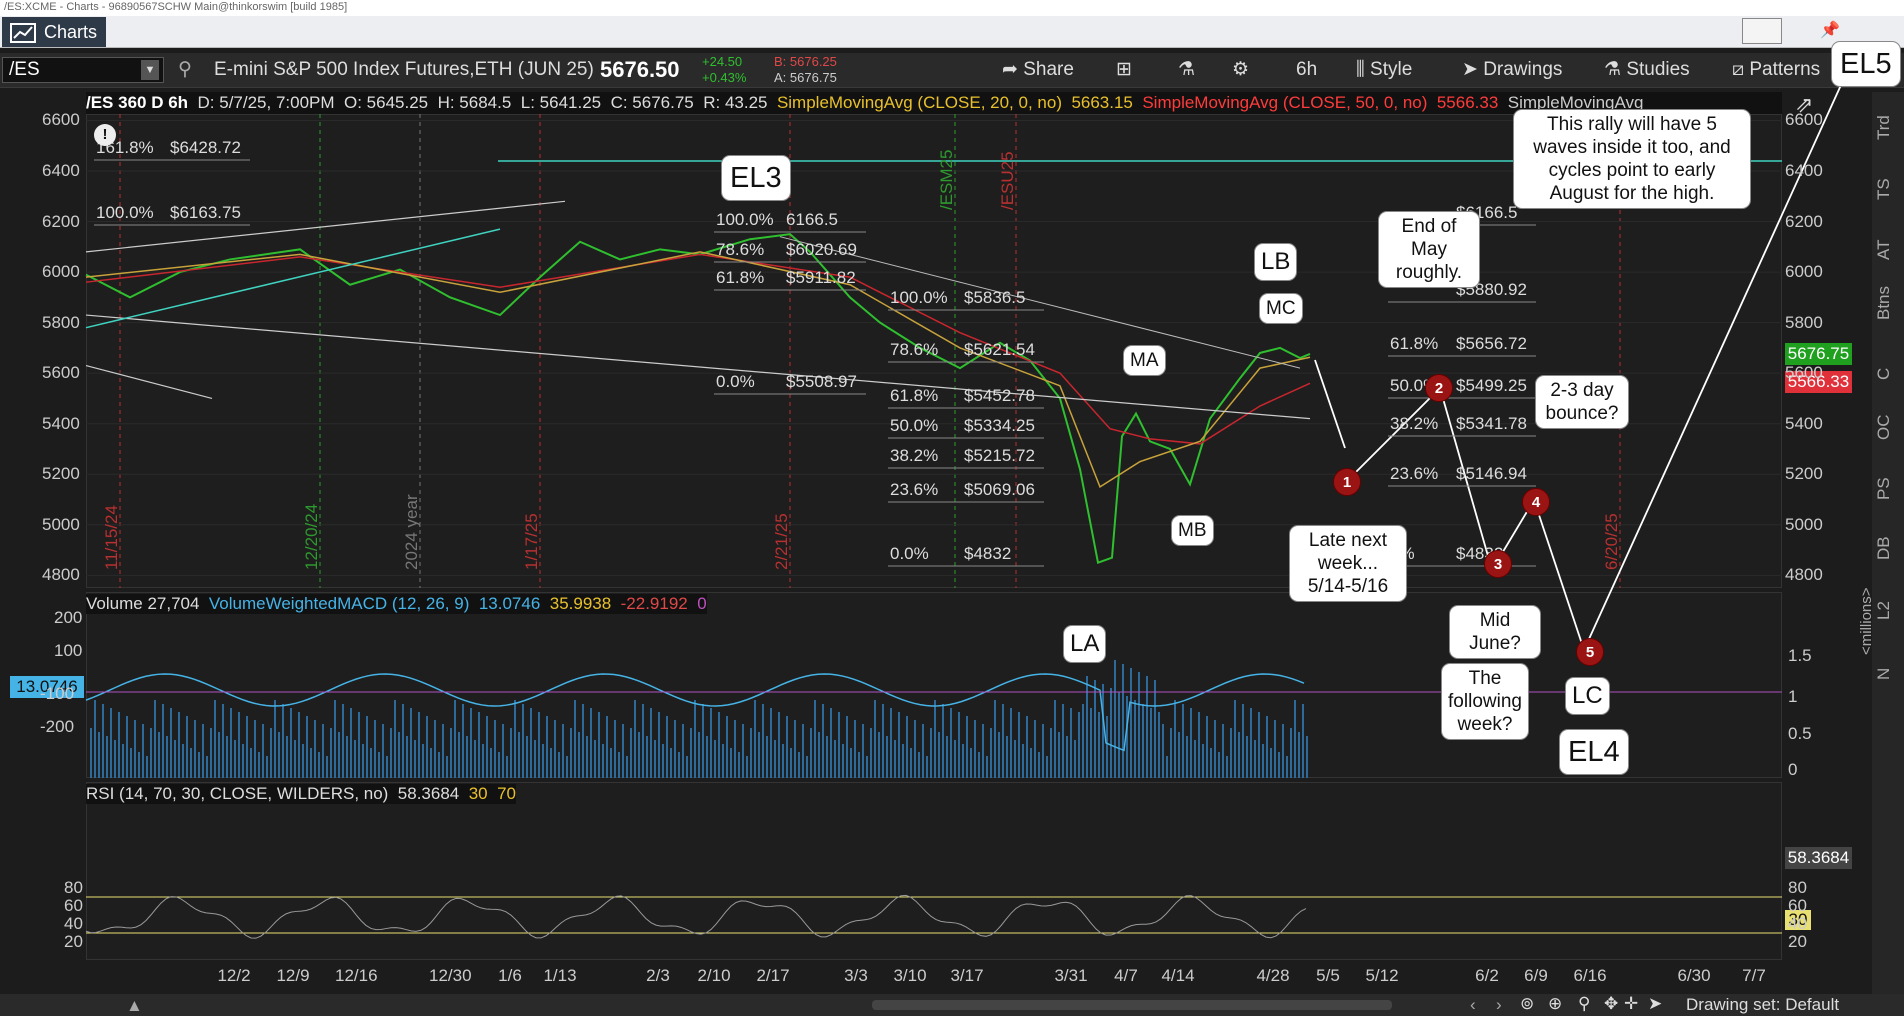 Image resolution: width=1904 pixels, height=1016 pixels. What do you see at coordinates (325, 226) in the screenshot?
I see `trendline` at bounding box center [325, 226].